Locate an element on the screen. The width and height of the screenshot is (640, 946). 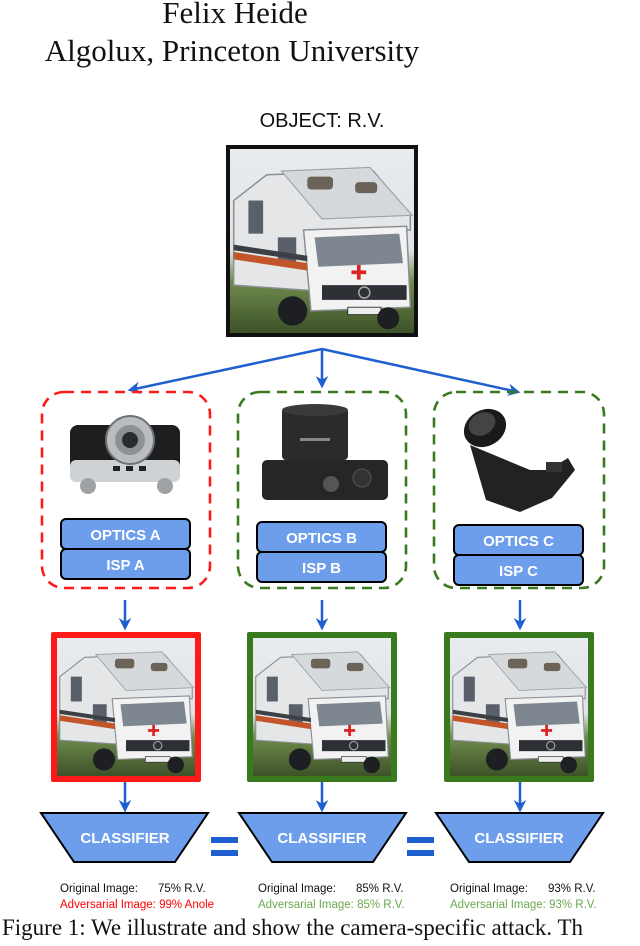
camera-c-group: OPTICS C ISP C is located at coordinates (519, 490).